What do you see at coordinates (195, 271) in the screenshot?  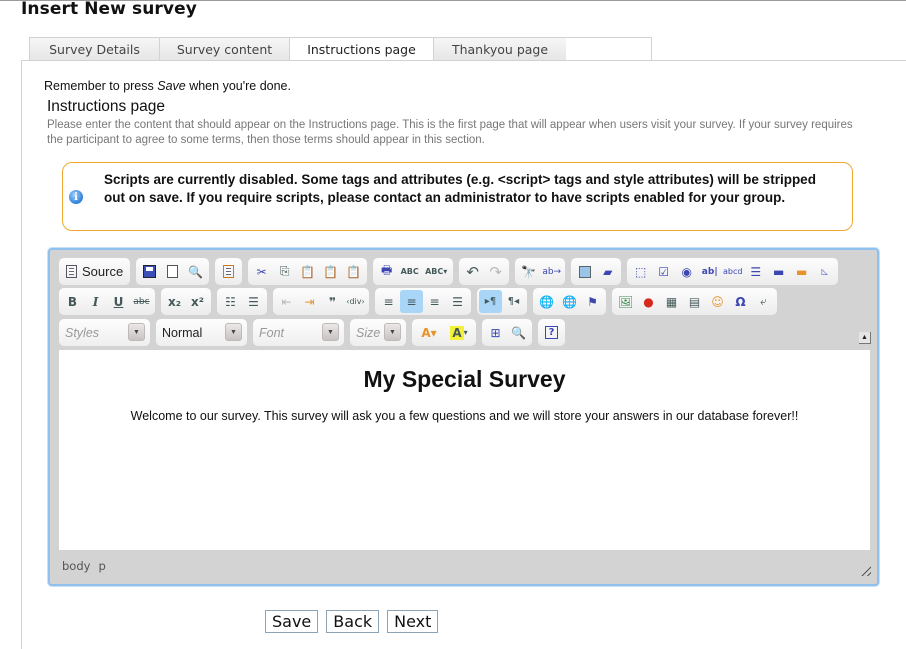 I see `preview-button: 🔍` at bounding box center [195, 271].